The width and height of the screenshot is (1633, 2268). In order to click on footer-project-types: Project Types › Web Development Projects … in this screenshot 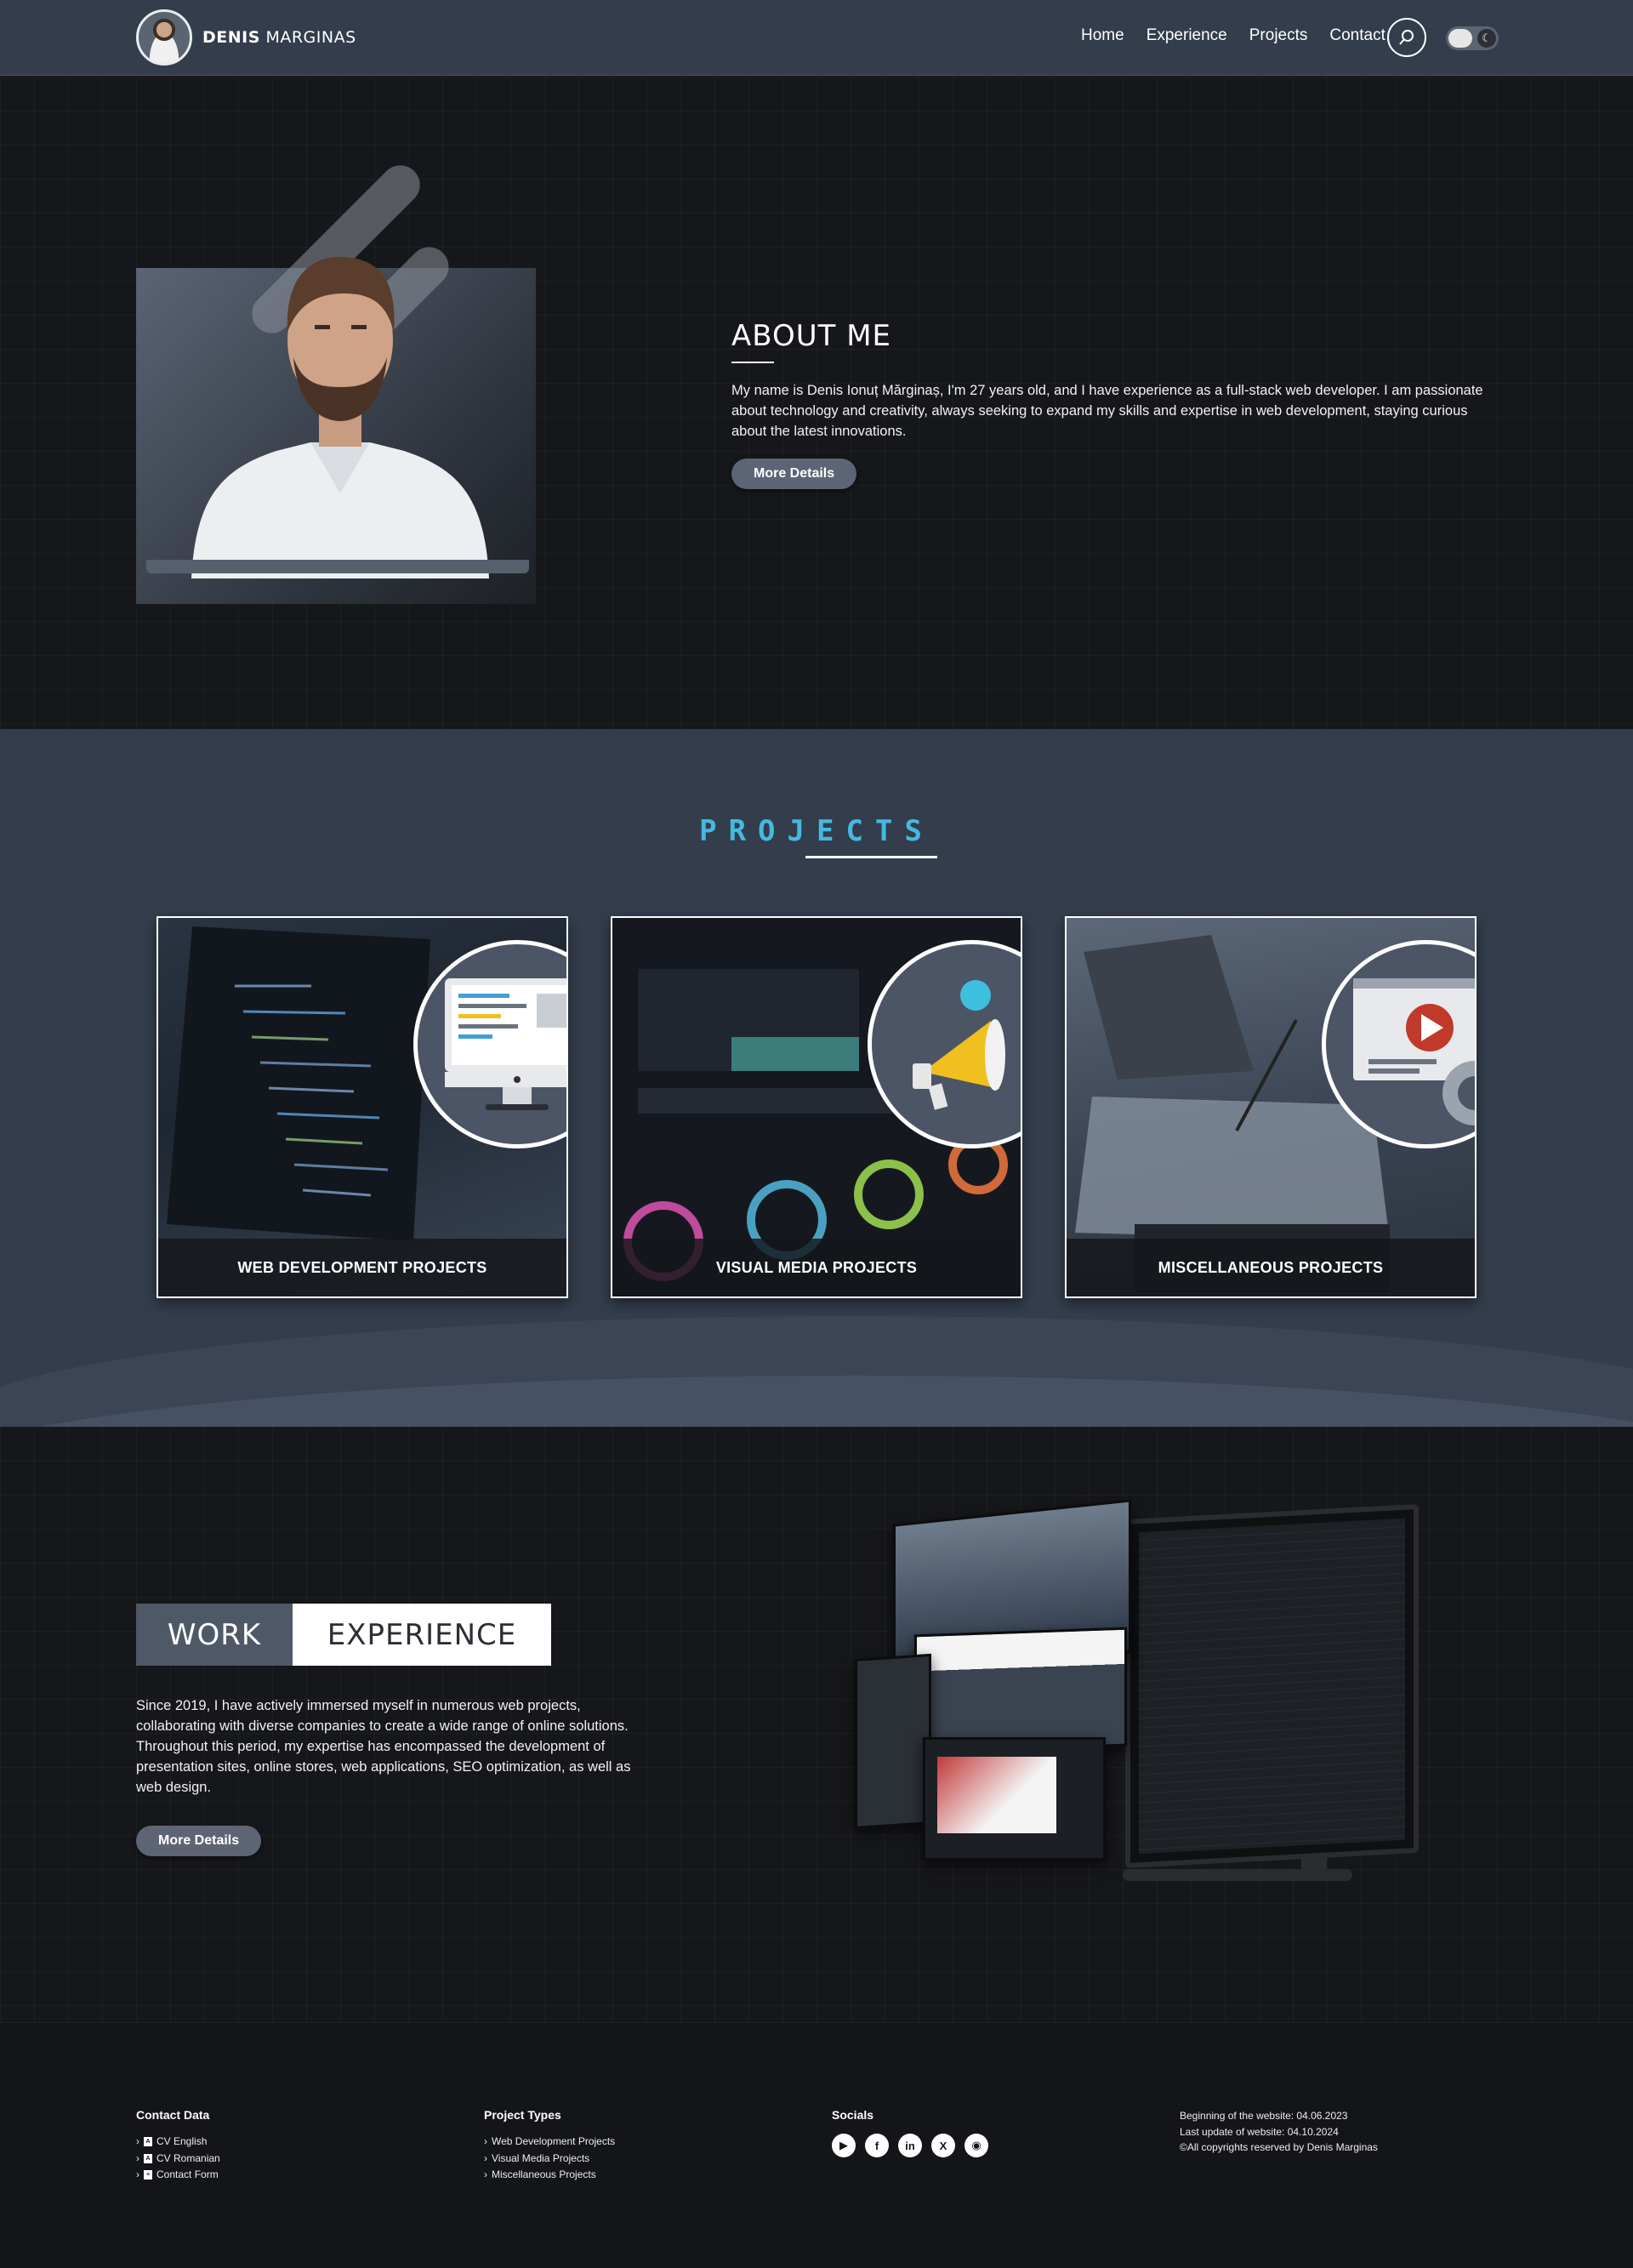, I will do `click(549, 2146)`.